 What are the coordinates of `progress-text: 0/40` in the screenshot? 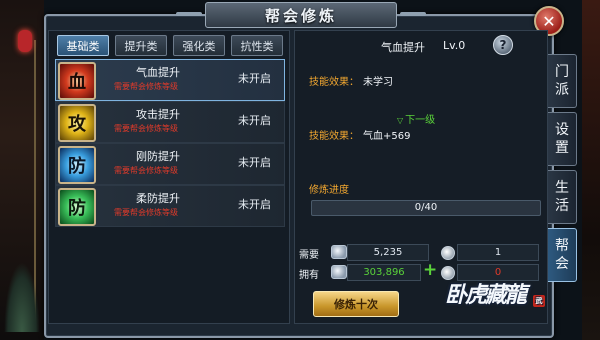 It's located at (426, 207).